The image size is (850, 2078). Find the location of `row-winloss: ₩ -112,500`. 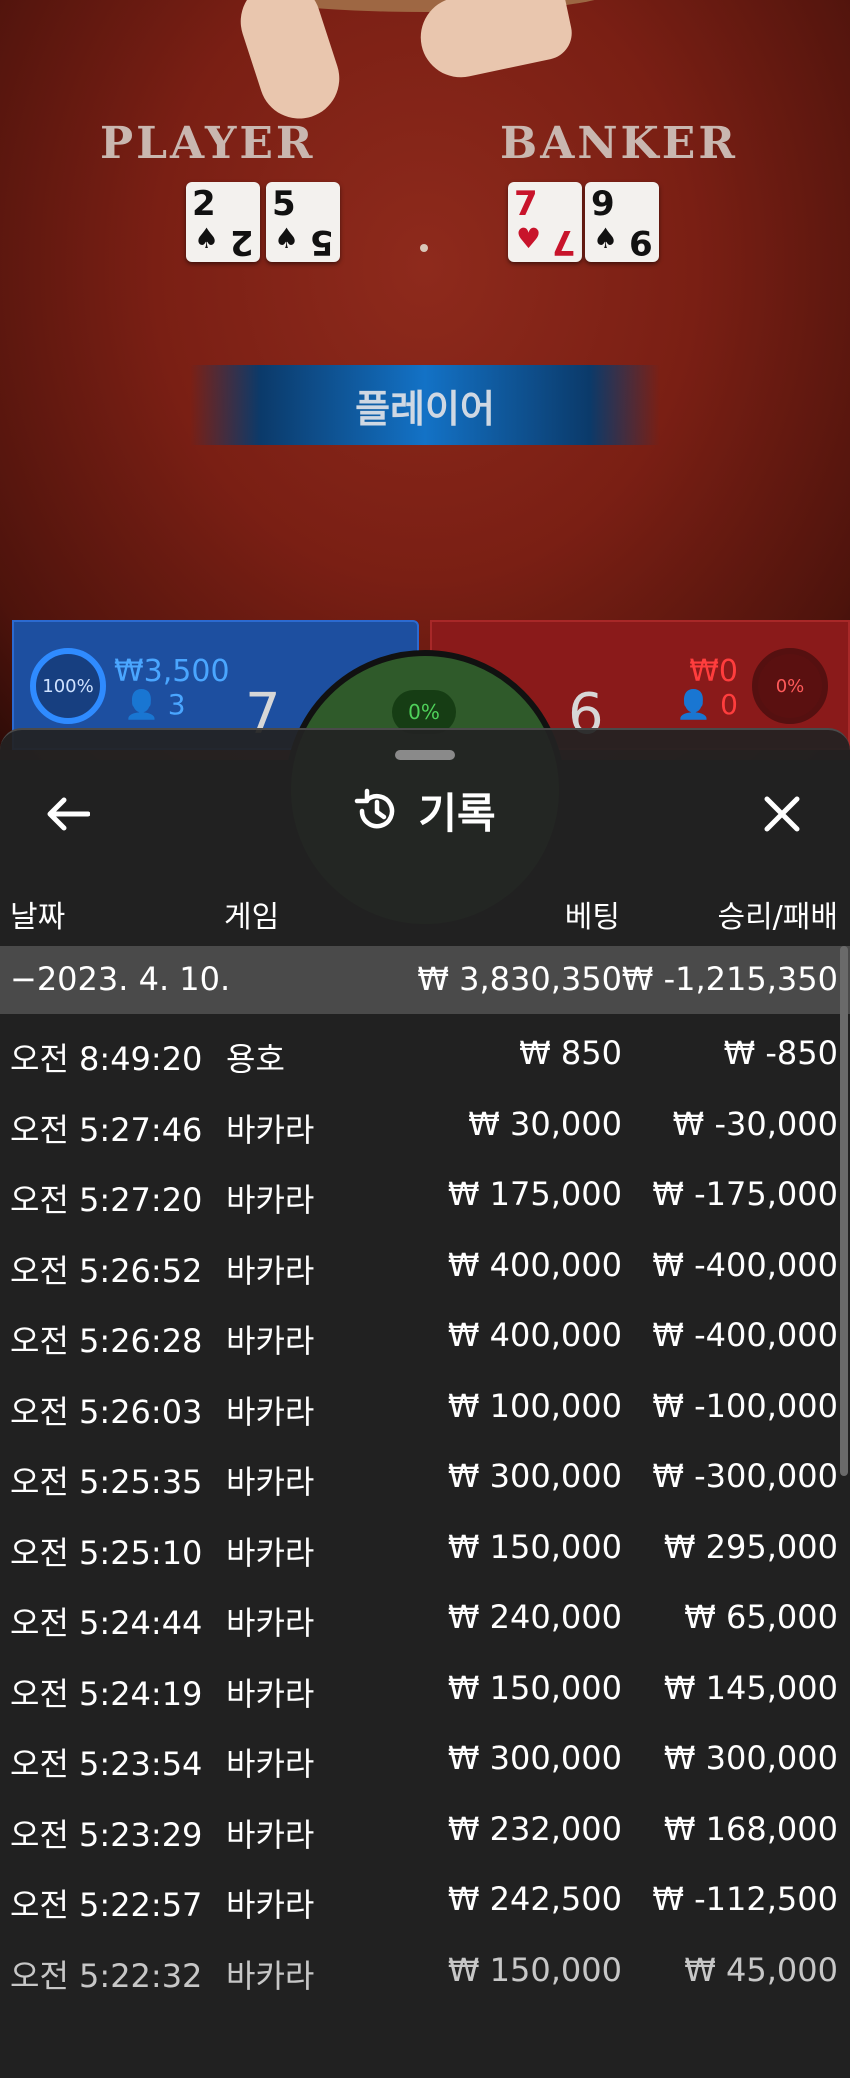

row-winloss: ₩ -112,500 is located at coordinates (745, 1899).